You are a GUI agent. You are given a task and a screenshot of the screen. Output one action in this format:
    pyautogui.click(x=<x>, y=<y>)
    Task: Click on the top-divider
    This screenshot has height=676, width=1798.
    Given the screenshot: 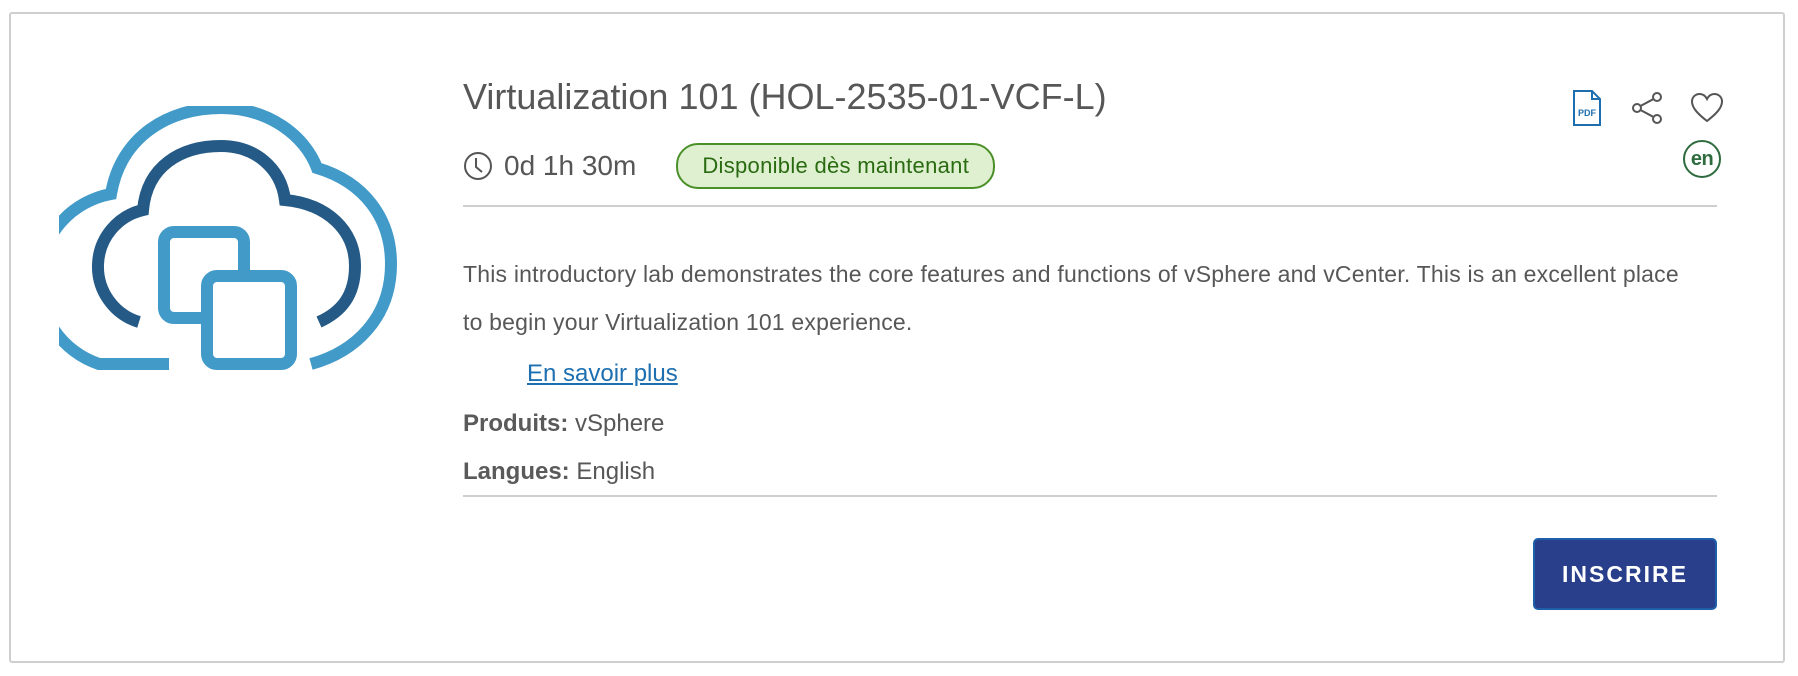 What is the action you would take?
    pyautogui.click(x=1090, y=206)
    